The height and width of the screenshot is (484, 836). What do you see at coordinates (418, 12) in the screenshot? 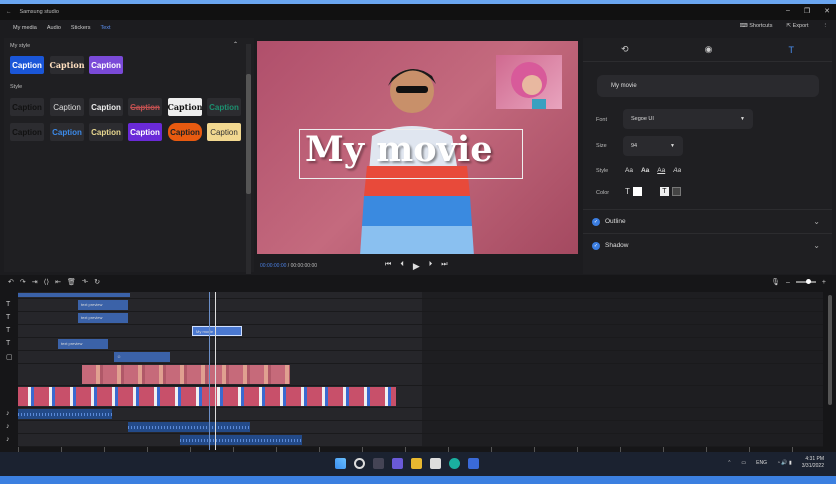
I see `title-bar: ← Samsung studio – ❐ ✕` at bounding box center [418, 12].